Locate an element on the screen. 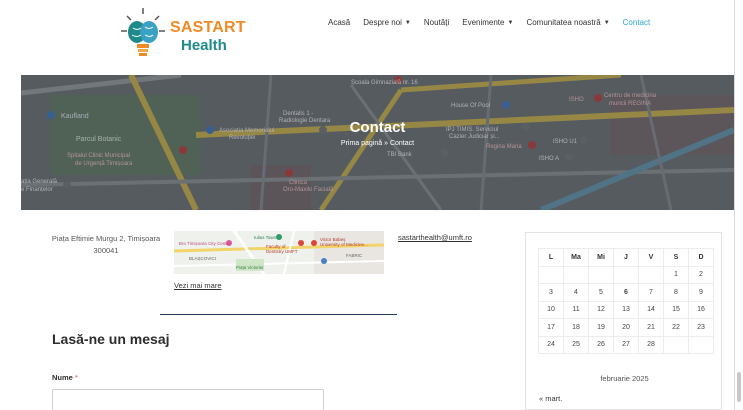 The width and height of the screenshot is (743, 410). weekday-header: V is located at coordinates (651, 257).